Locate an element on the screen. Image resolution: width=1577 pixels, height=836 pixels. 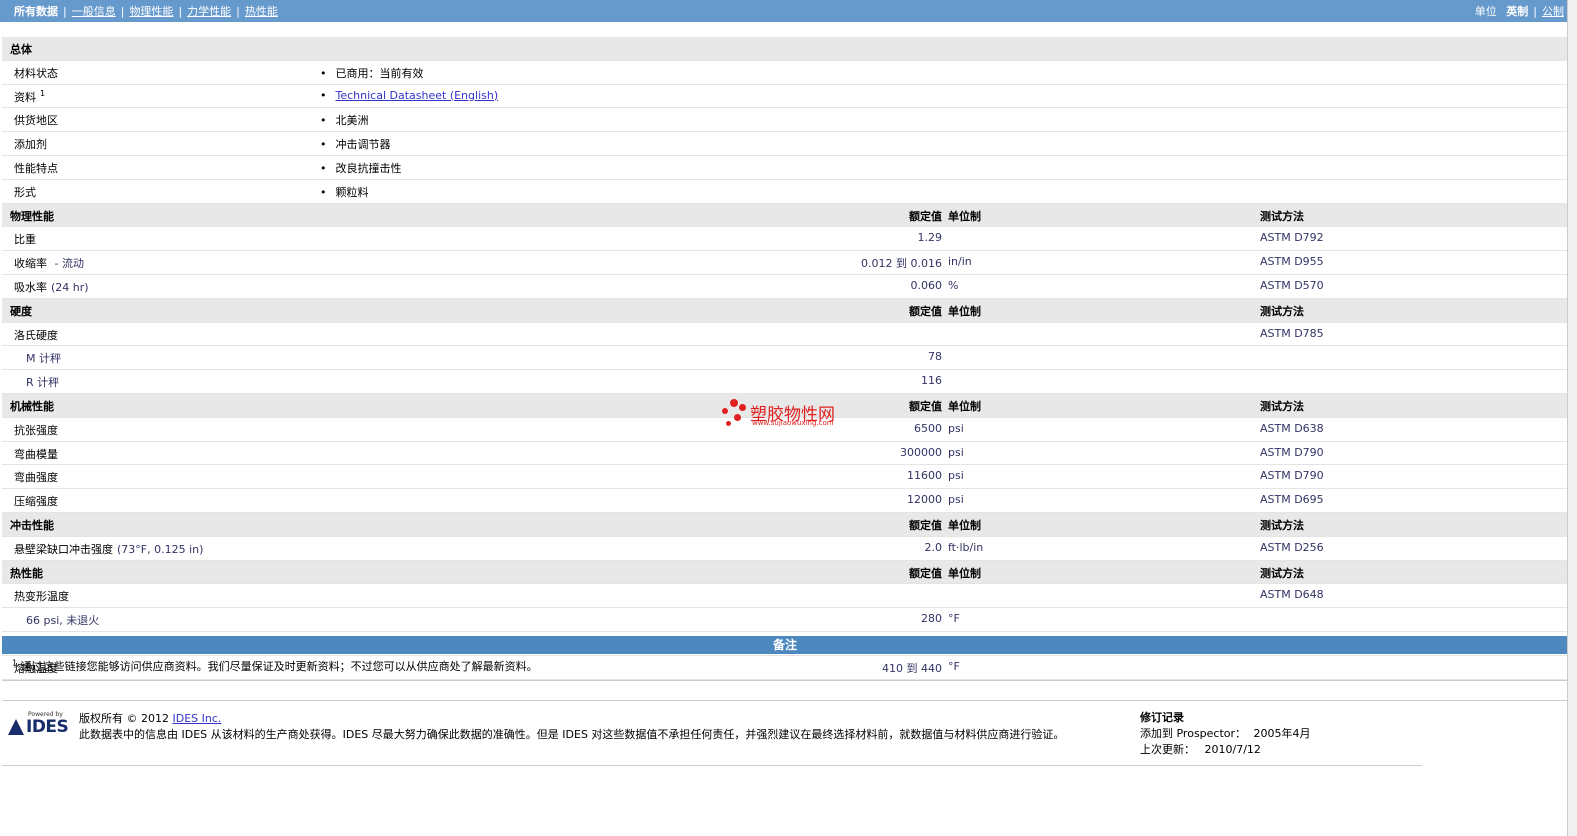
section-title: 物理性能 is located at coordinates (32, 216).